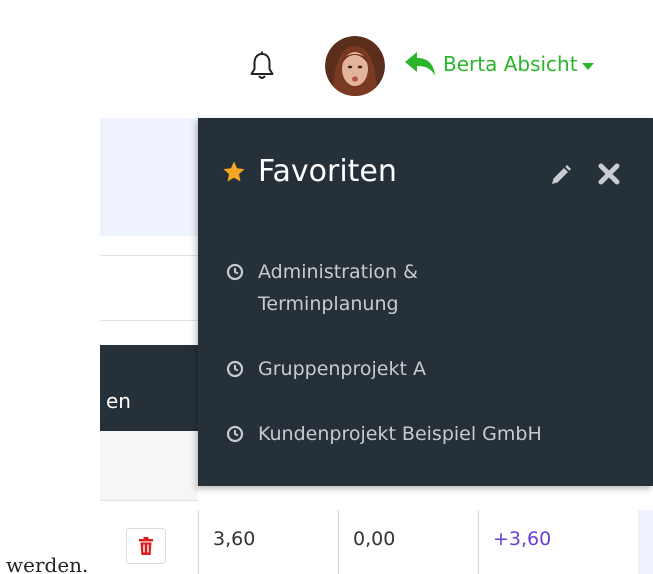  Describe the element at coordinates (327, 171) in the screenshot. I see `favorites-title: Favoriten` at that location.